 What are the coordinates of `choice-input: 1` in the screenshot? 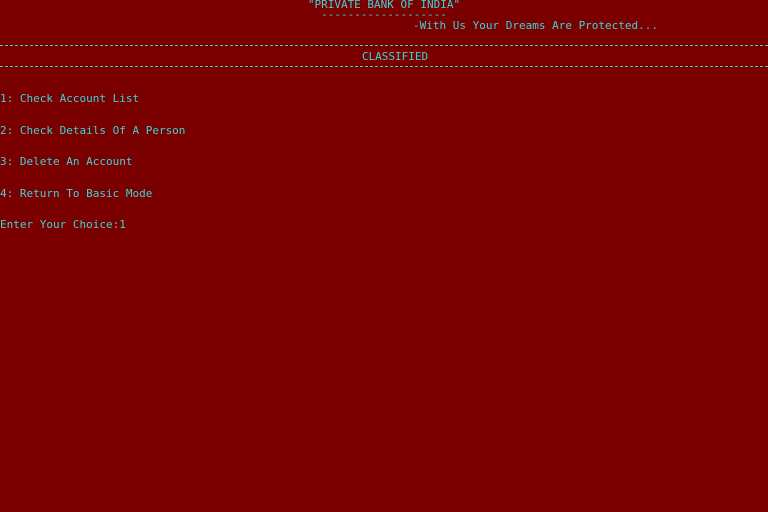 It's located at (122, 224).